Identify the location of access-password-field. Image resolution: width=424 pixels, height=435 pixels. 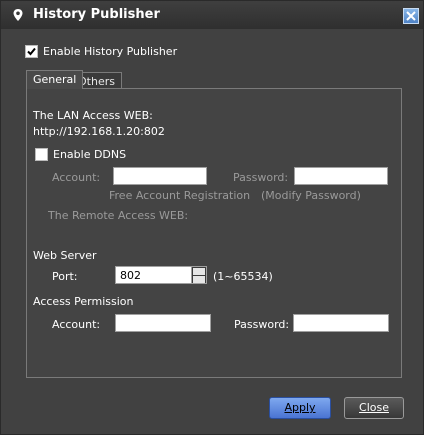
(341, 323).